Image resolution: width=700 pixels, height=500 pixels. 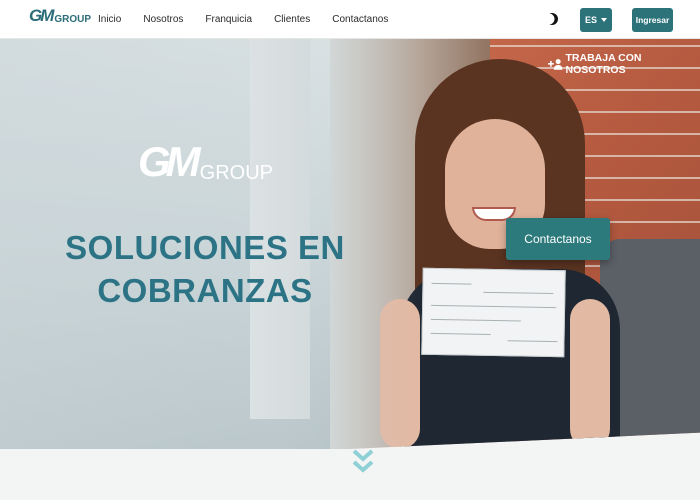 I want to click on nav-link-inicio: Inicio, so click(x=109, y=19).